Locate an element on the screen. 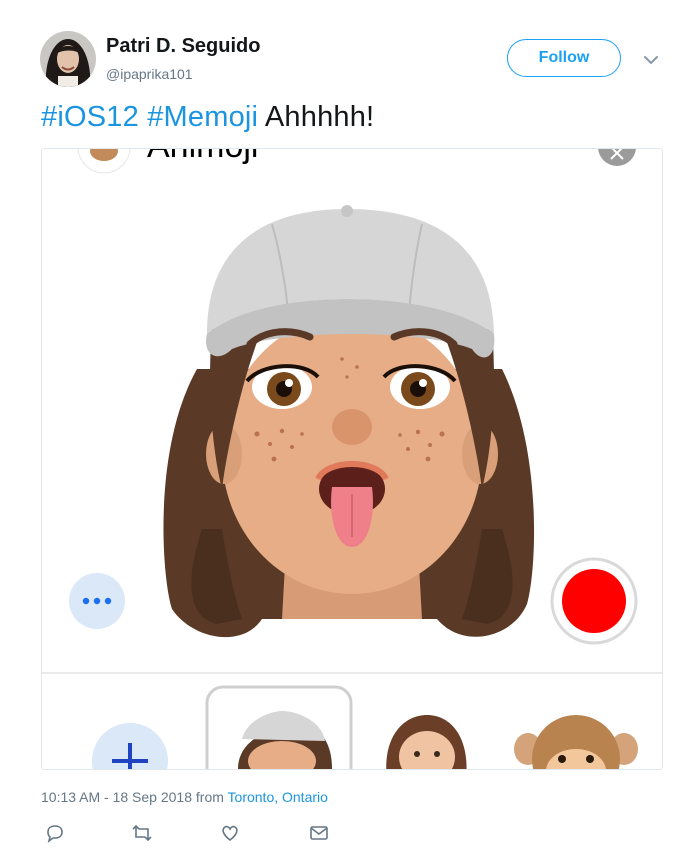  author-display-name: Patri D. Seguido is located at coordinates (183, 46).